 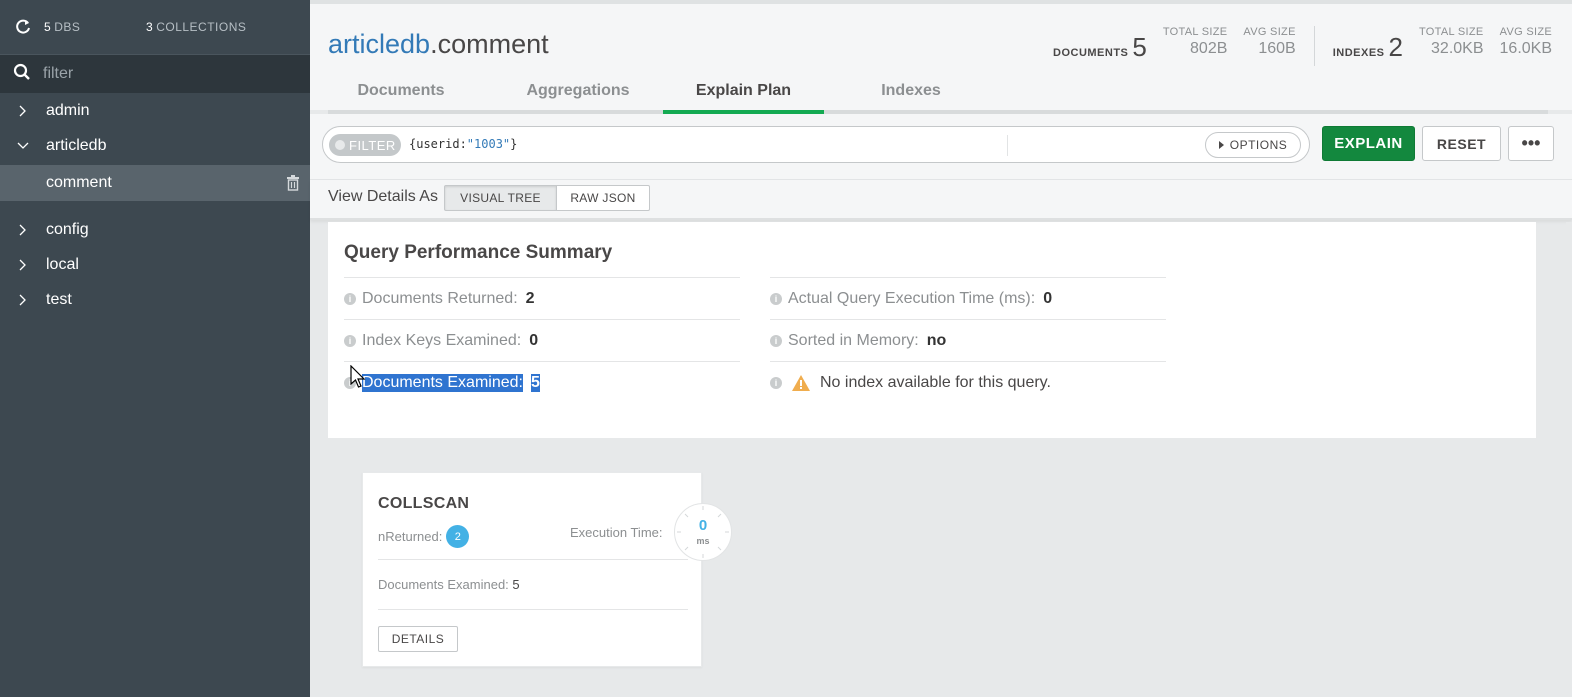 What do you see at coordinates (616, 532) in the screenshot?
I see `stage-exec-label: Execution Time:` at bounding box center [616, 532].